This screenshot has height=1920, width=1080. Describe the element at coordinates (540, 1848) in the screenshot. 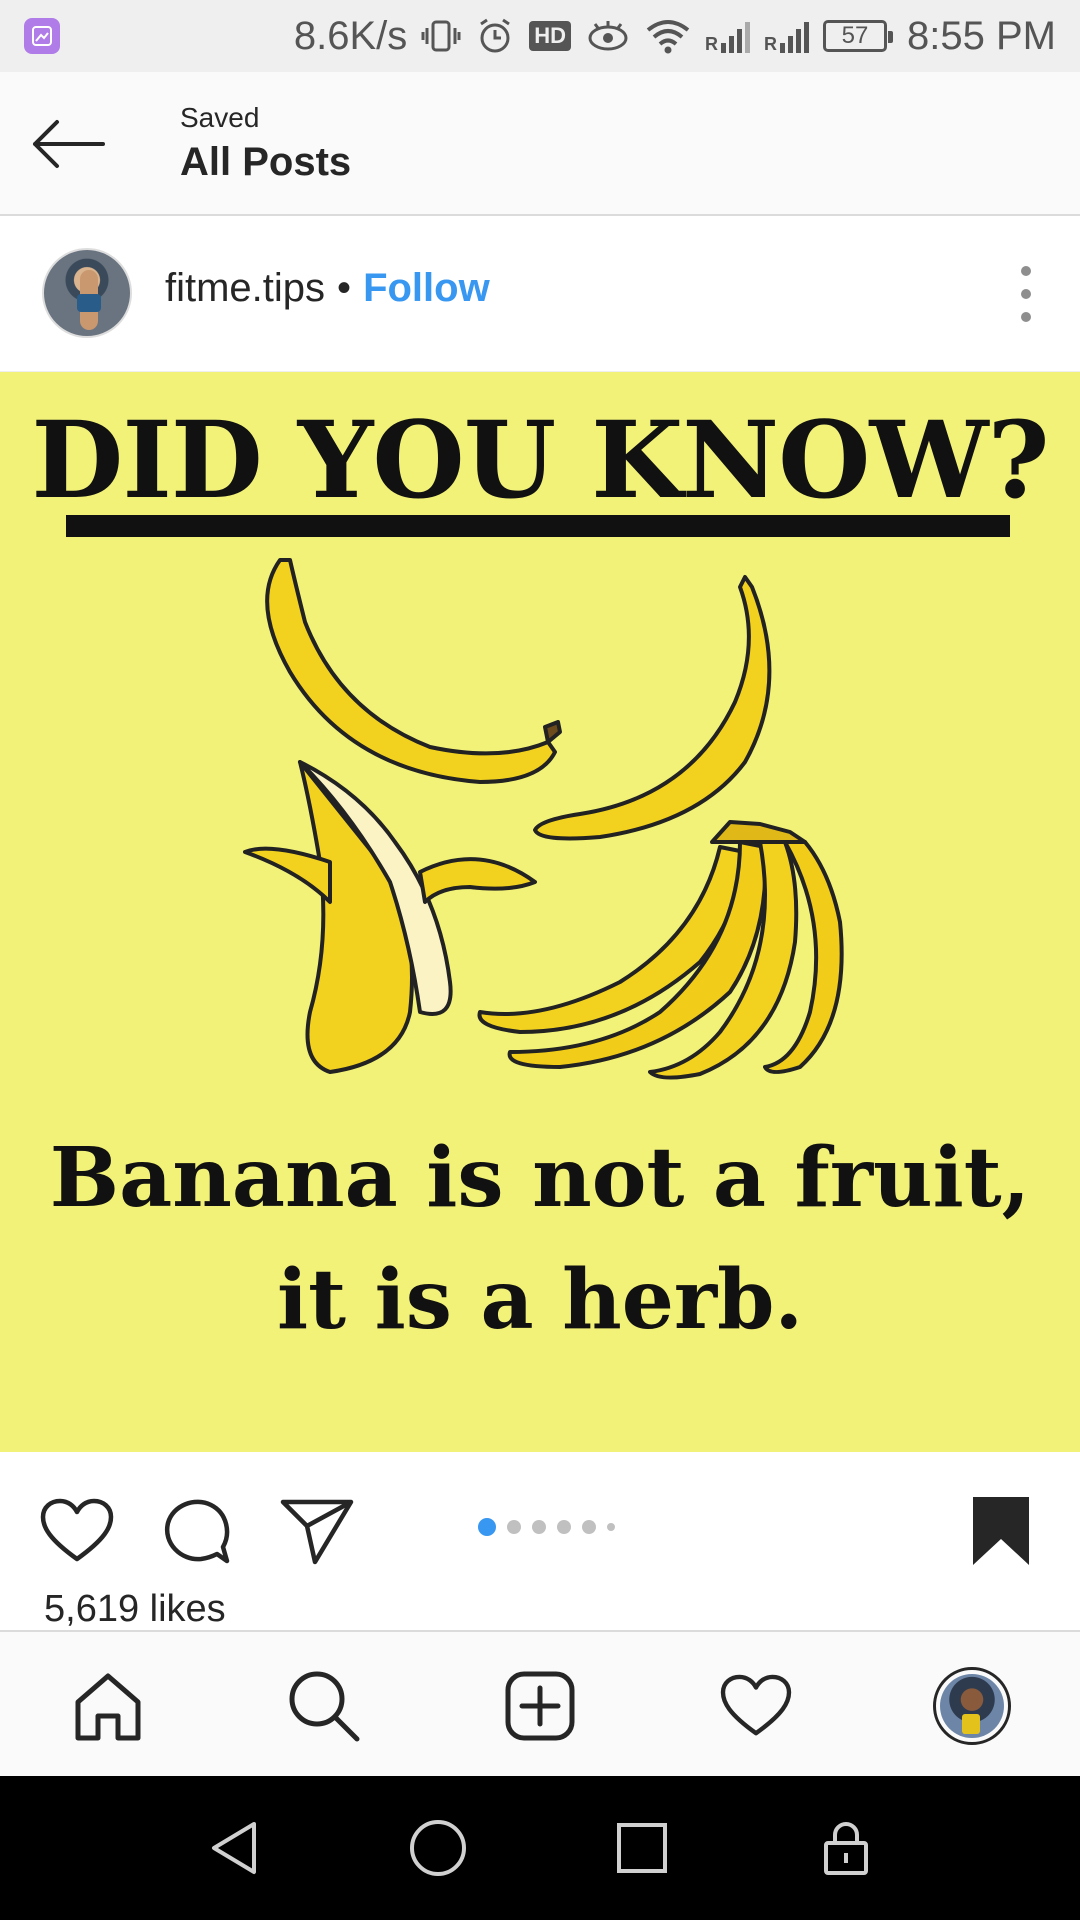

I see `system-navigation-bar` at that location.